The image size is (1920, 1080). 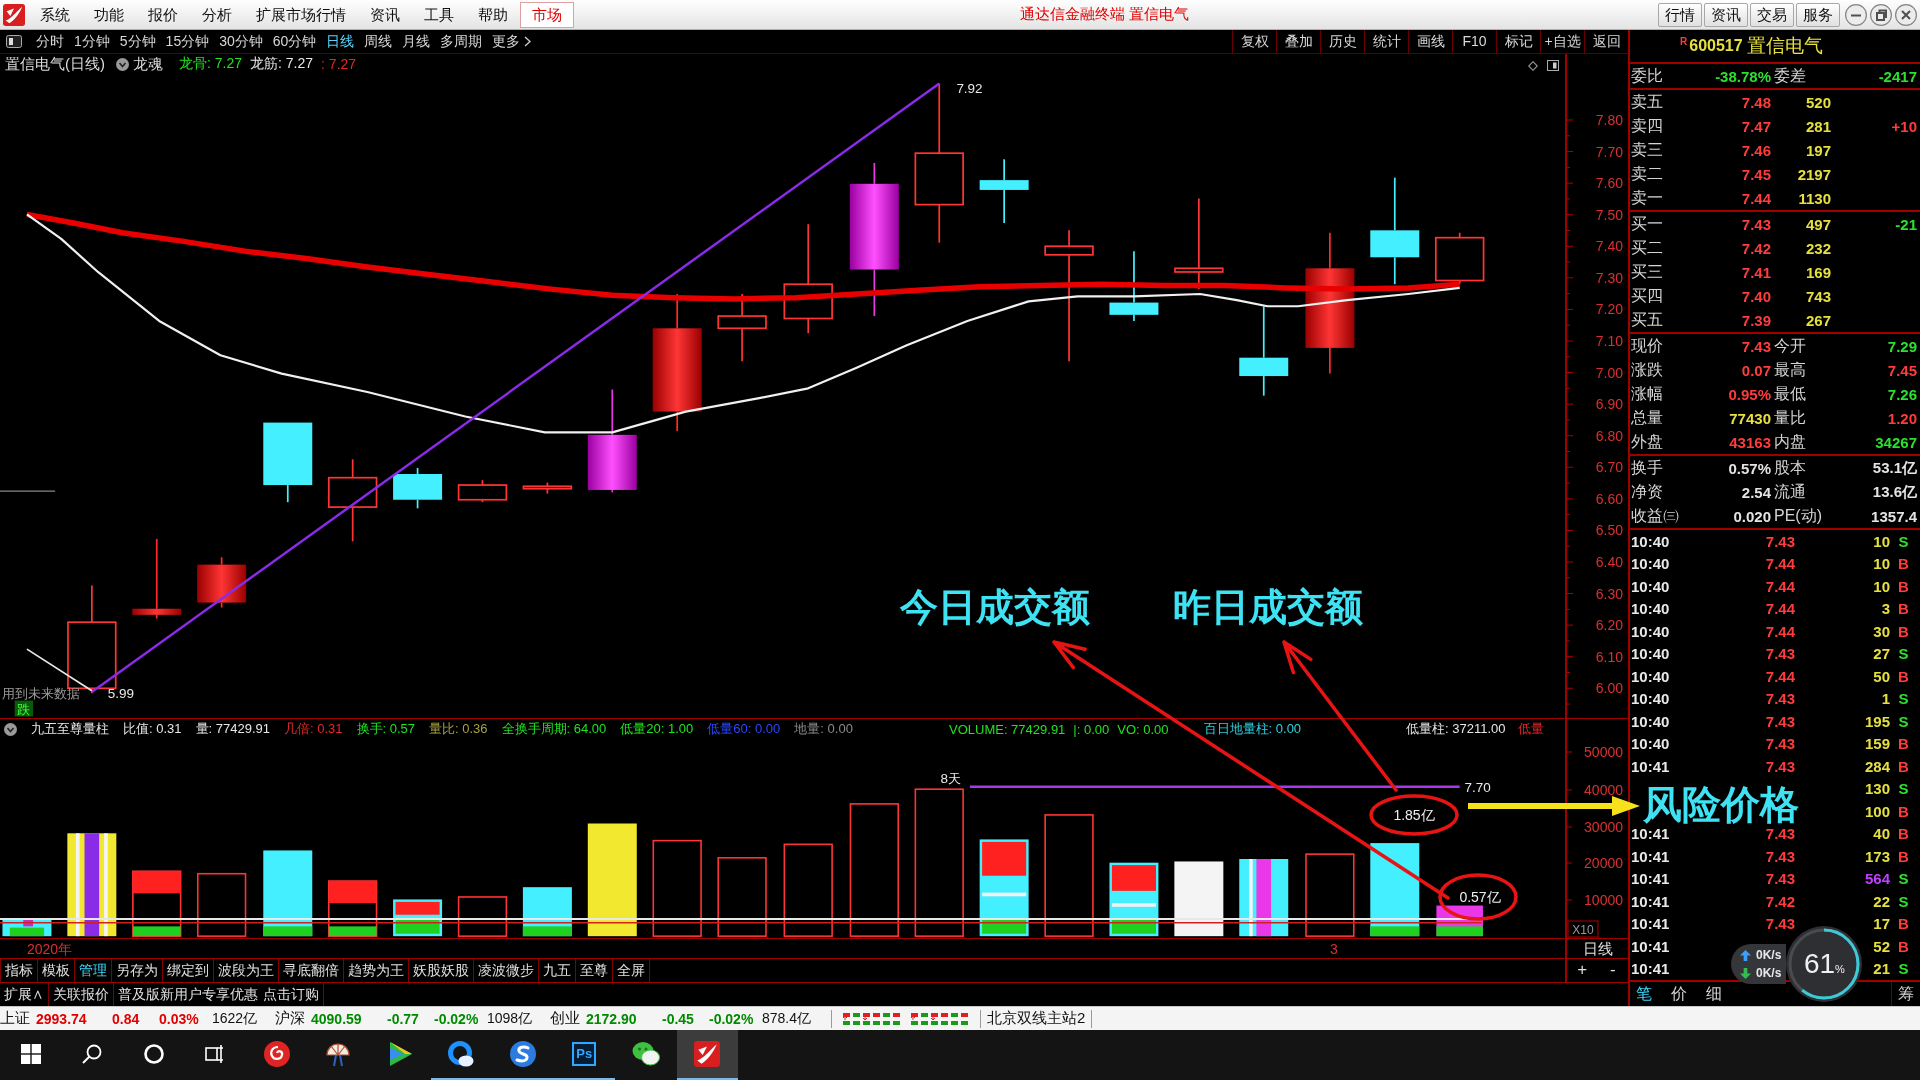 I want to click on taskbar-button, so click(x=707, y=1055).